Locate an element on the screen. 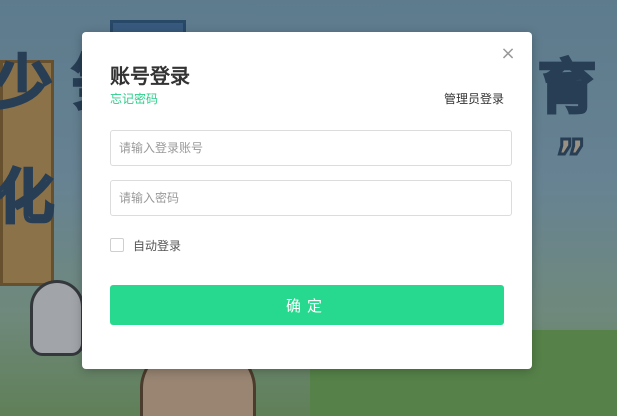 This screenshot has width=617, height=416. auto-login-toggle: 自动登录 is located at coordinates (146, 245).